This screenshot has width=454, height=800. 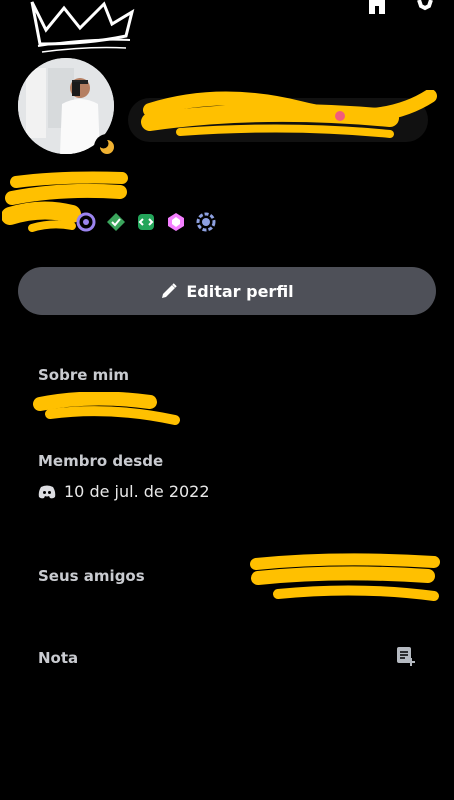 I want to click on note-add-icon, so click(x=406, y=656).